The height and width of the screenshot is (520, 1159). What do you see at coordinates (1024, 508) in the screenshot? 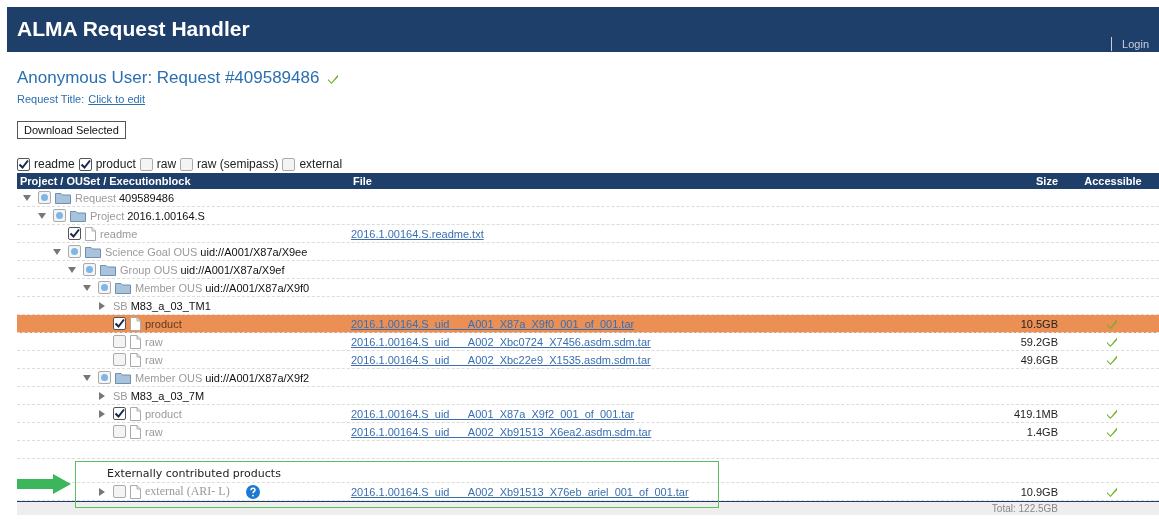
I see `total-size: Total: 122.5GB` at bounding box center [1024, 508].